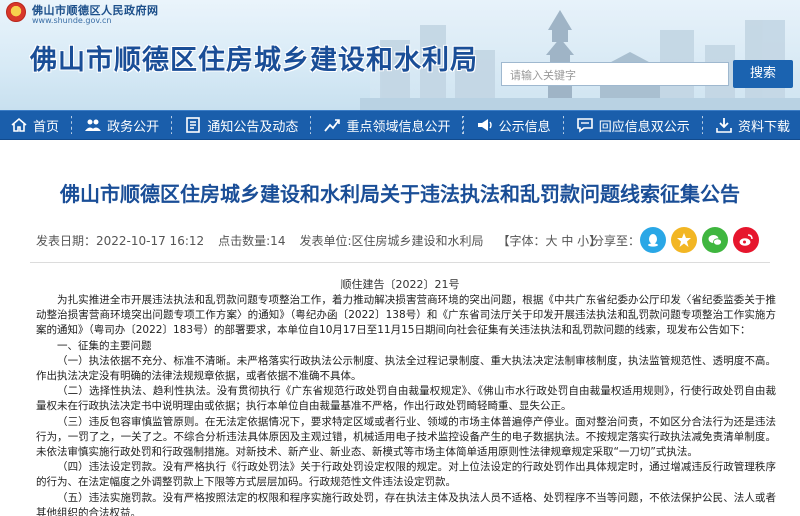 The image size is (800, 516). Describe the element at coordinates (391, 241) in the screenshot. I see `publisher: 发表单位:区住房城乡建设和水利局` at that location.